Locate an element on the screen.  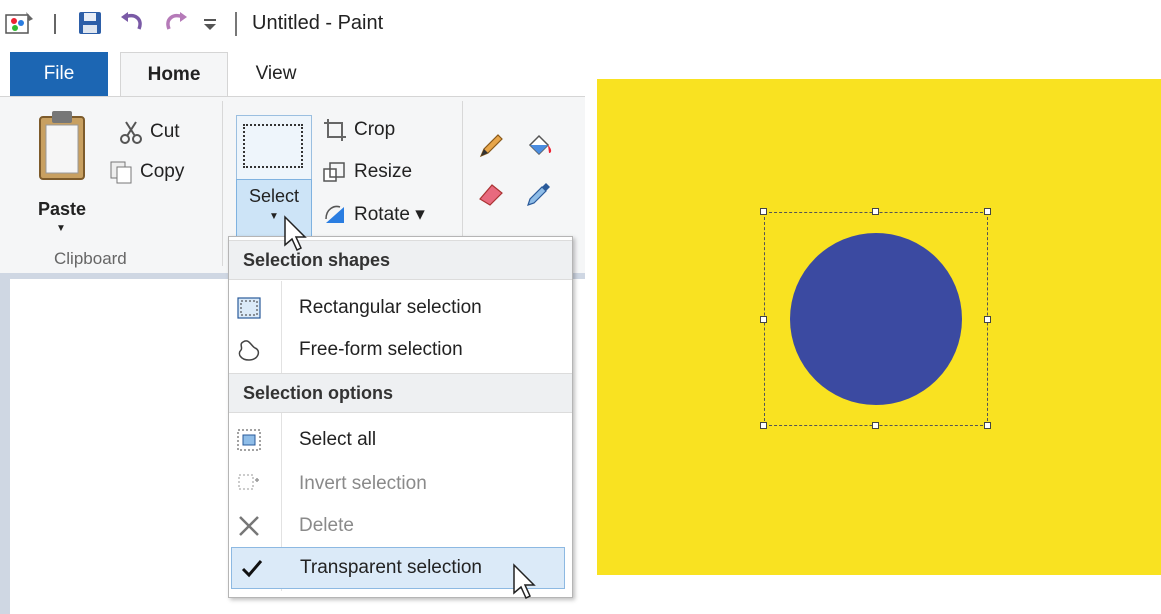
select-label: Select is located at coordinates (274, 196).